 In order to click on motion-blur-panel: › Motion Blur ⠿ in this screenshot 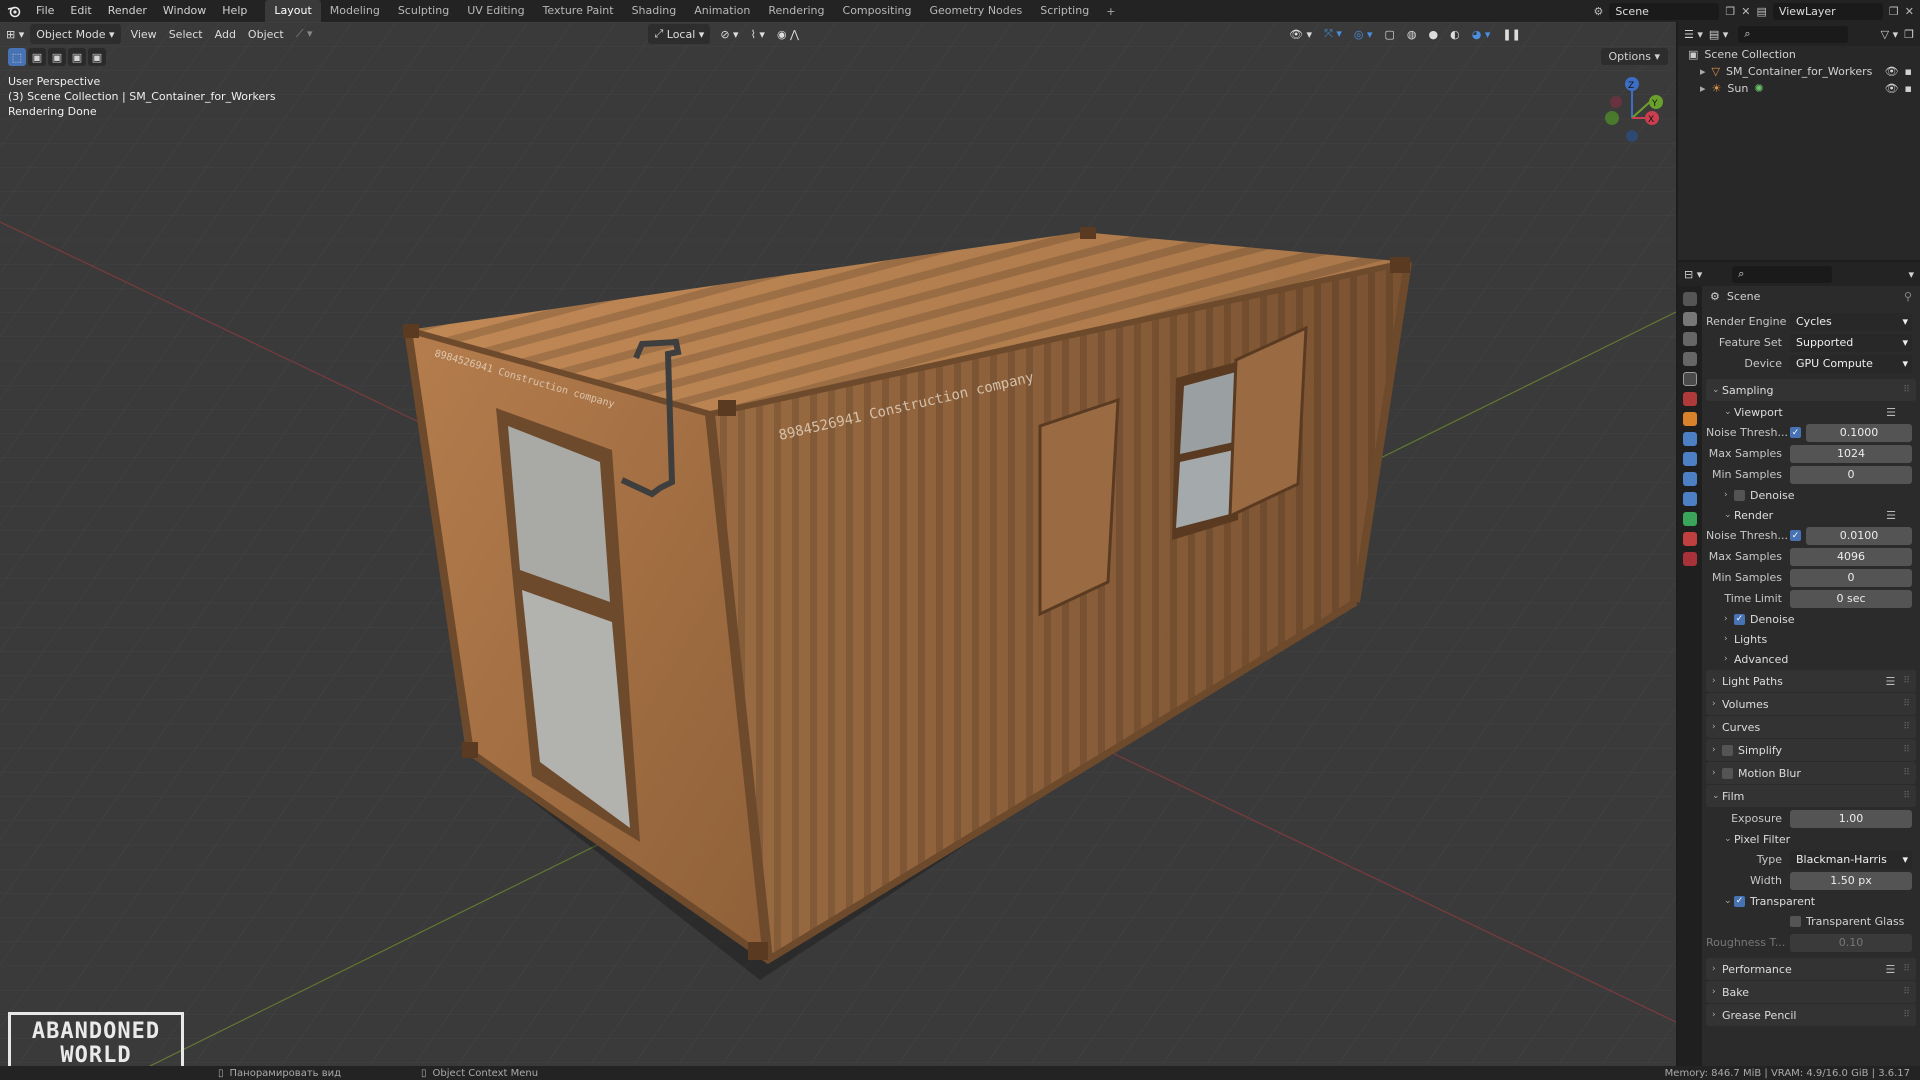, I will do `click(1811, 773)`.